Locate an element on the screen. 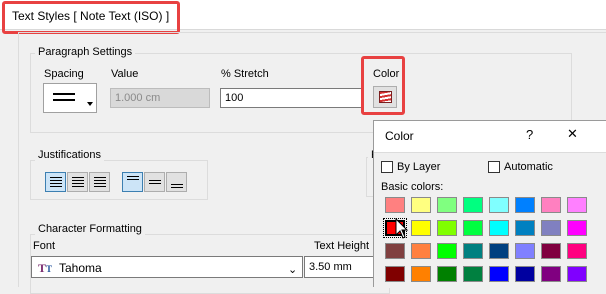 This screenshot has height=294, width=606. help-button: ? is located at coordinates (529, 134).